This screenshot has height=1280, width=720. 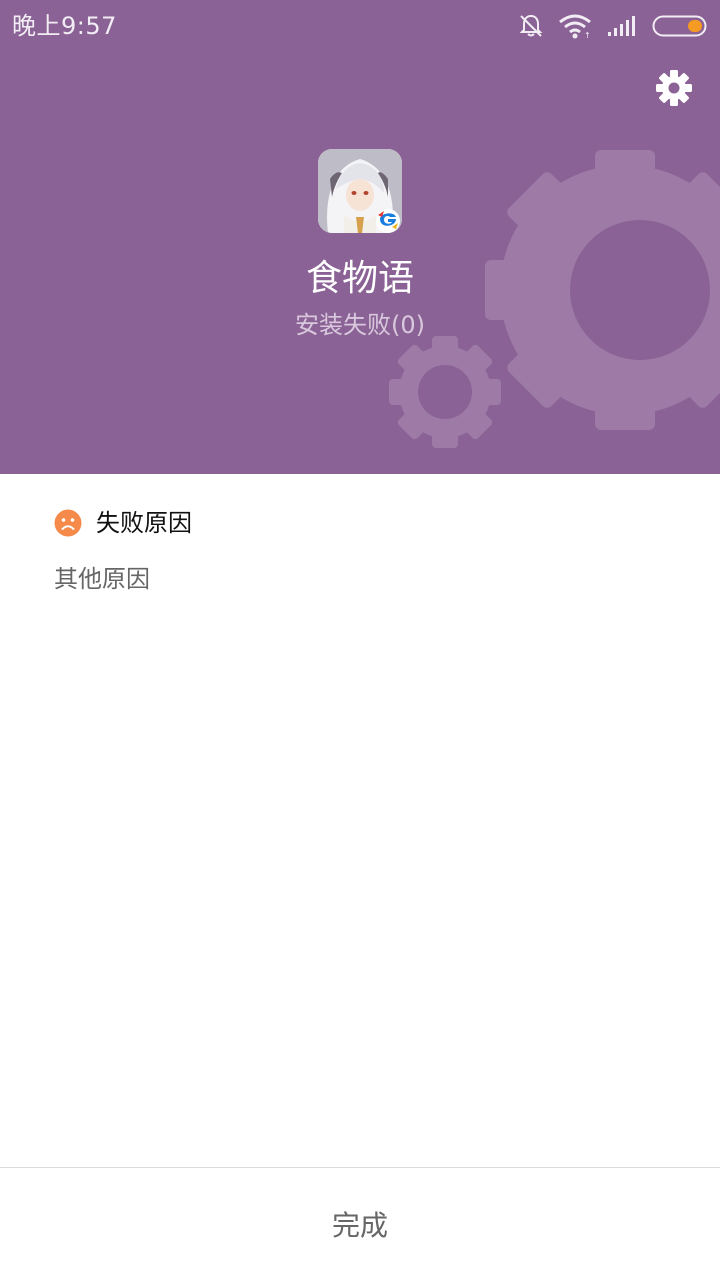 What do you see at coordinates (679, 26) in the screenshot?
I see `battery-icon` at bounding box center [679, 26].